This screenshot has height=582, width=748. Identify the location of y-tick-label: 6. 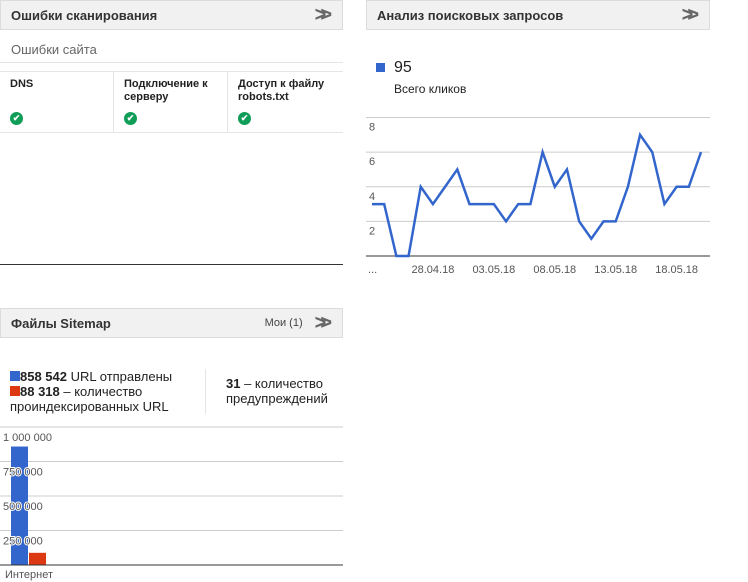
(372, 162).